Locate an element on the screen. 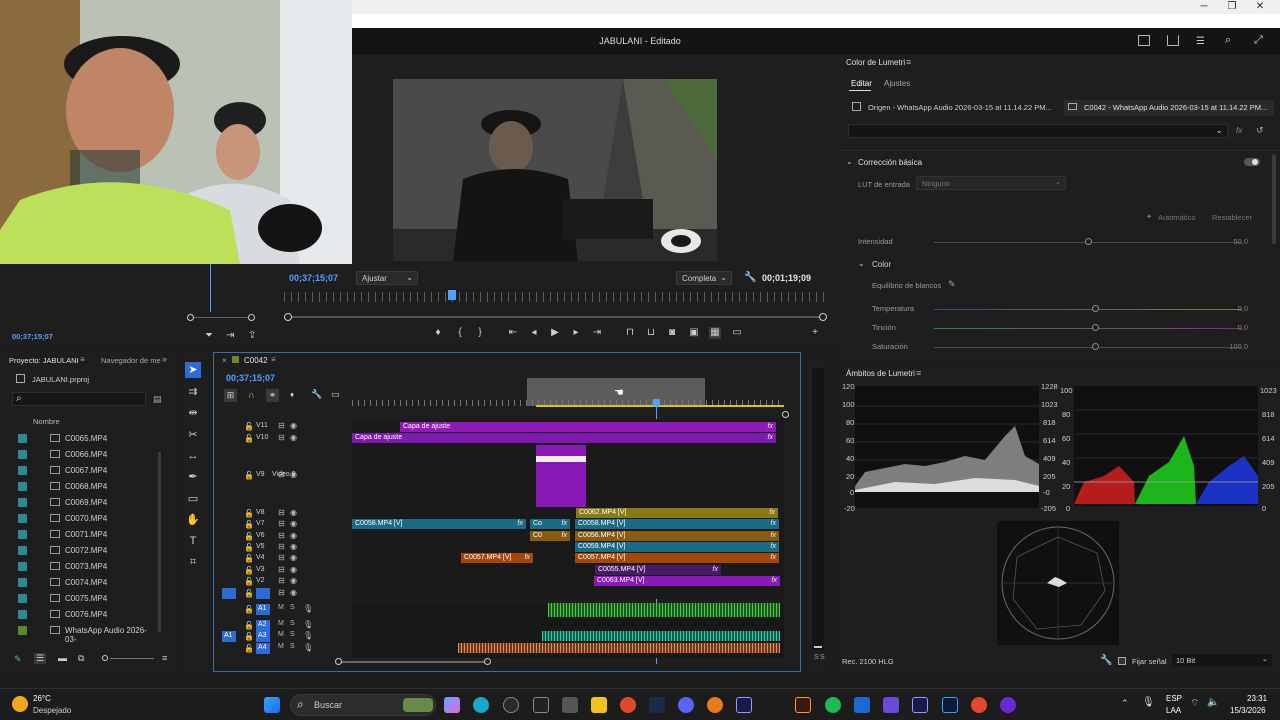 This screenshot has width=1280, height=720. project-scrollbar is located at coordinates (159, 542).